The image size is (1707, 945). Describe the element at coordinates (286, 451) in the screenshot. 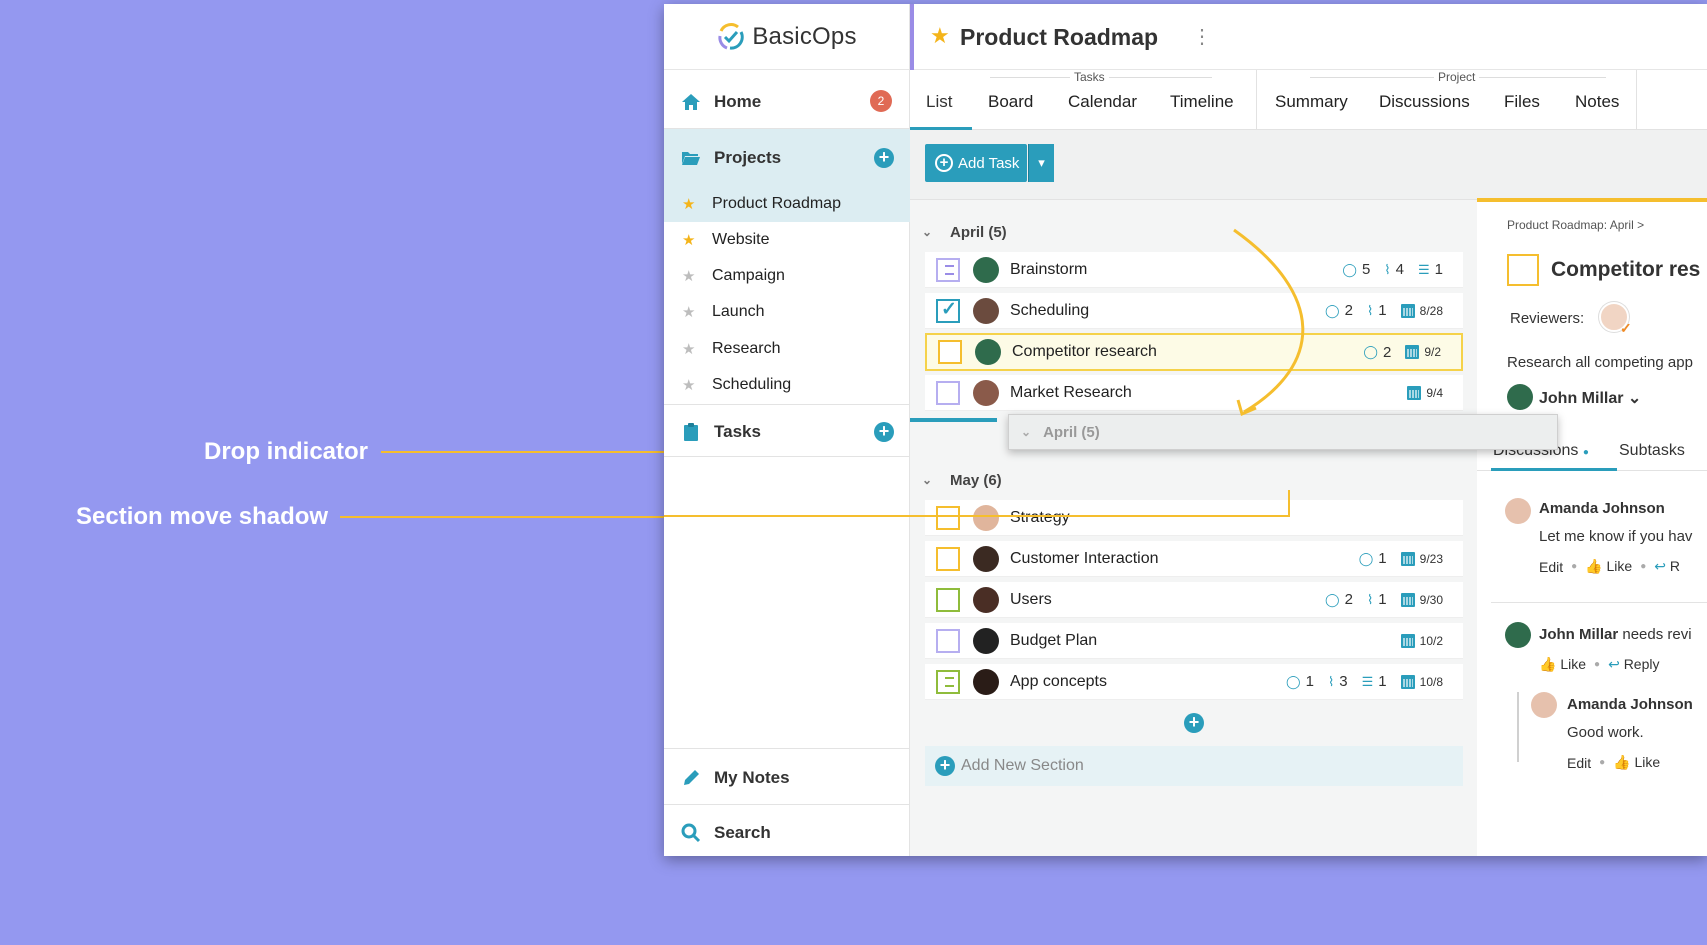

I see `drop-indicator-callout: Drop indicator` at that location.